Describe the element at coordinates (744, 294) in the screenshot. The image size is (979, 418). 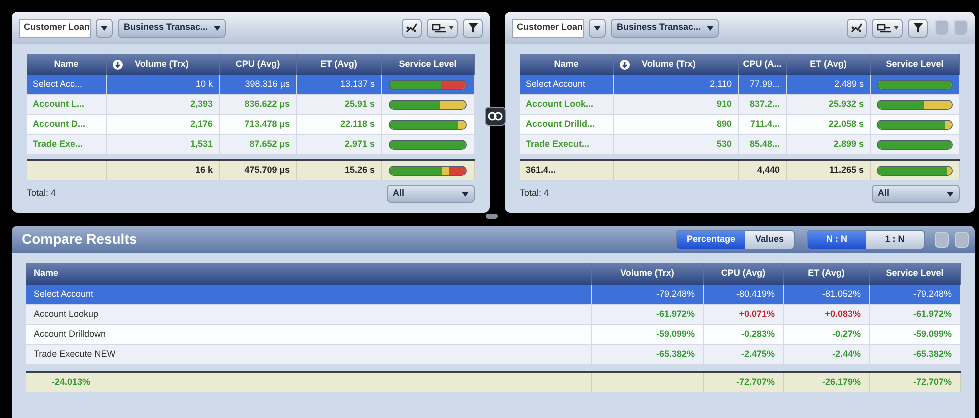
I see `table-cell: -80.419%` at that location.